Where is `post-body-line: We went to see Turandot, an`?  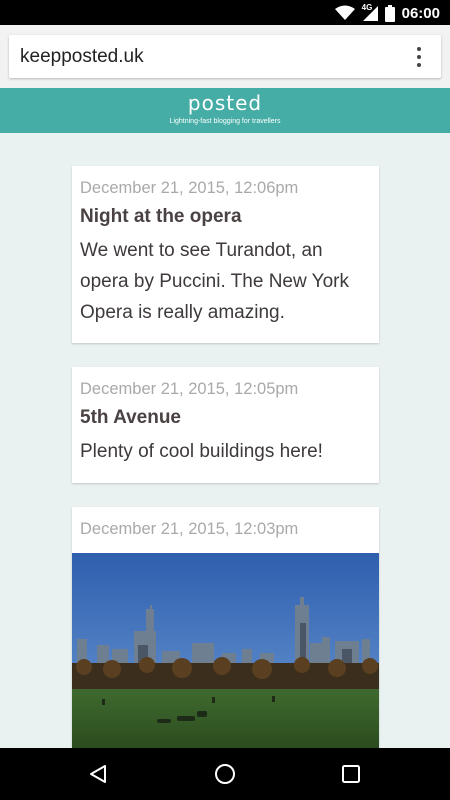 post-body-line: We went to see Turandot, an is located at coordinates (201, 250).